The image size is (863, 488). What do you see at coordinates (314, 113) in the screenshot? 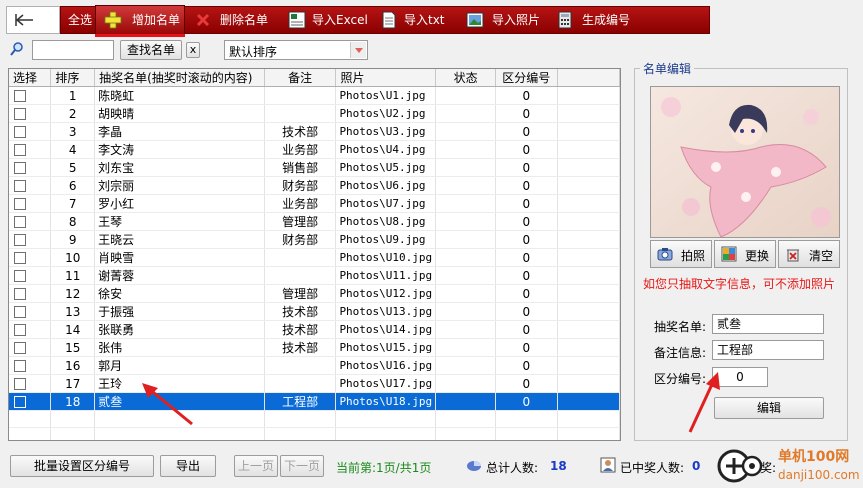
I see `table-row: 2 胡映晴 Photos\U2.jpg 0` at bounding box center [314, 113].